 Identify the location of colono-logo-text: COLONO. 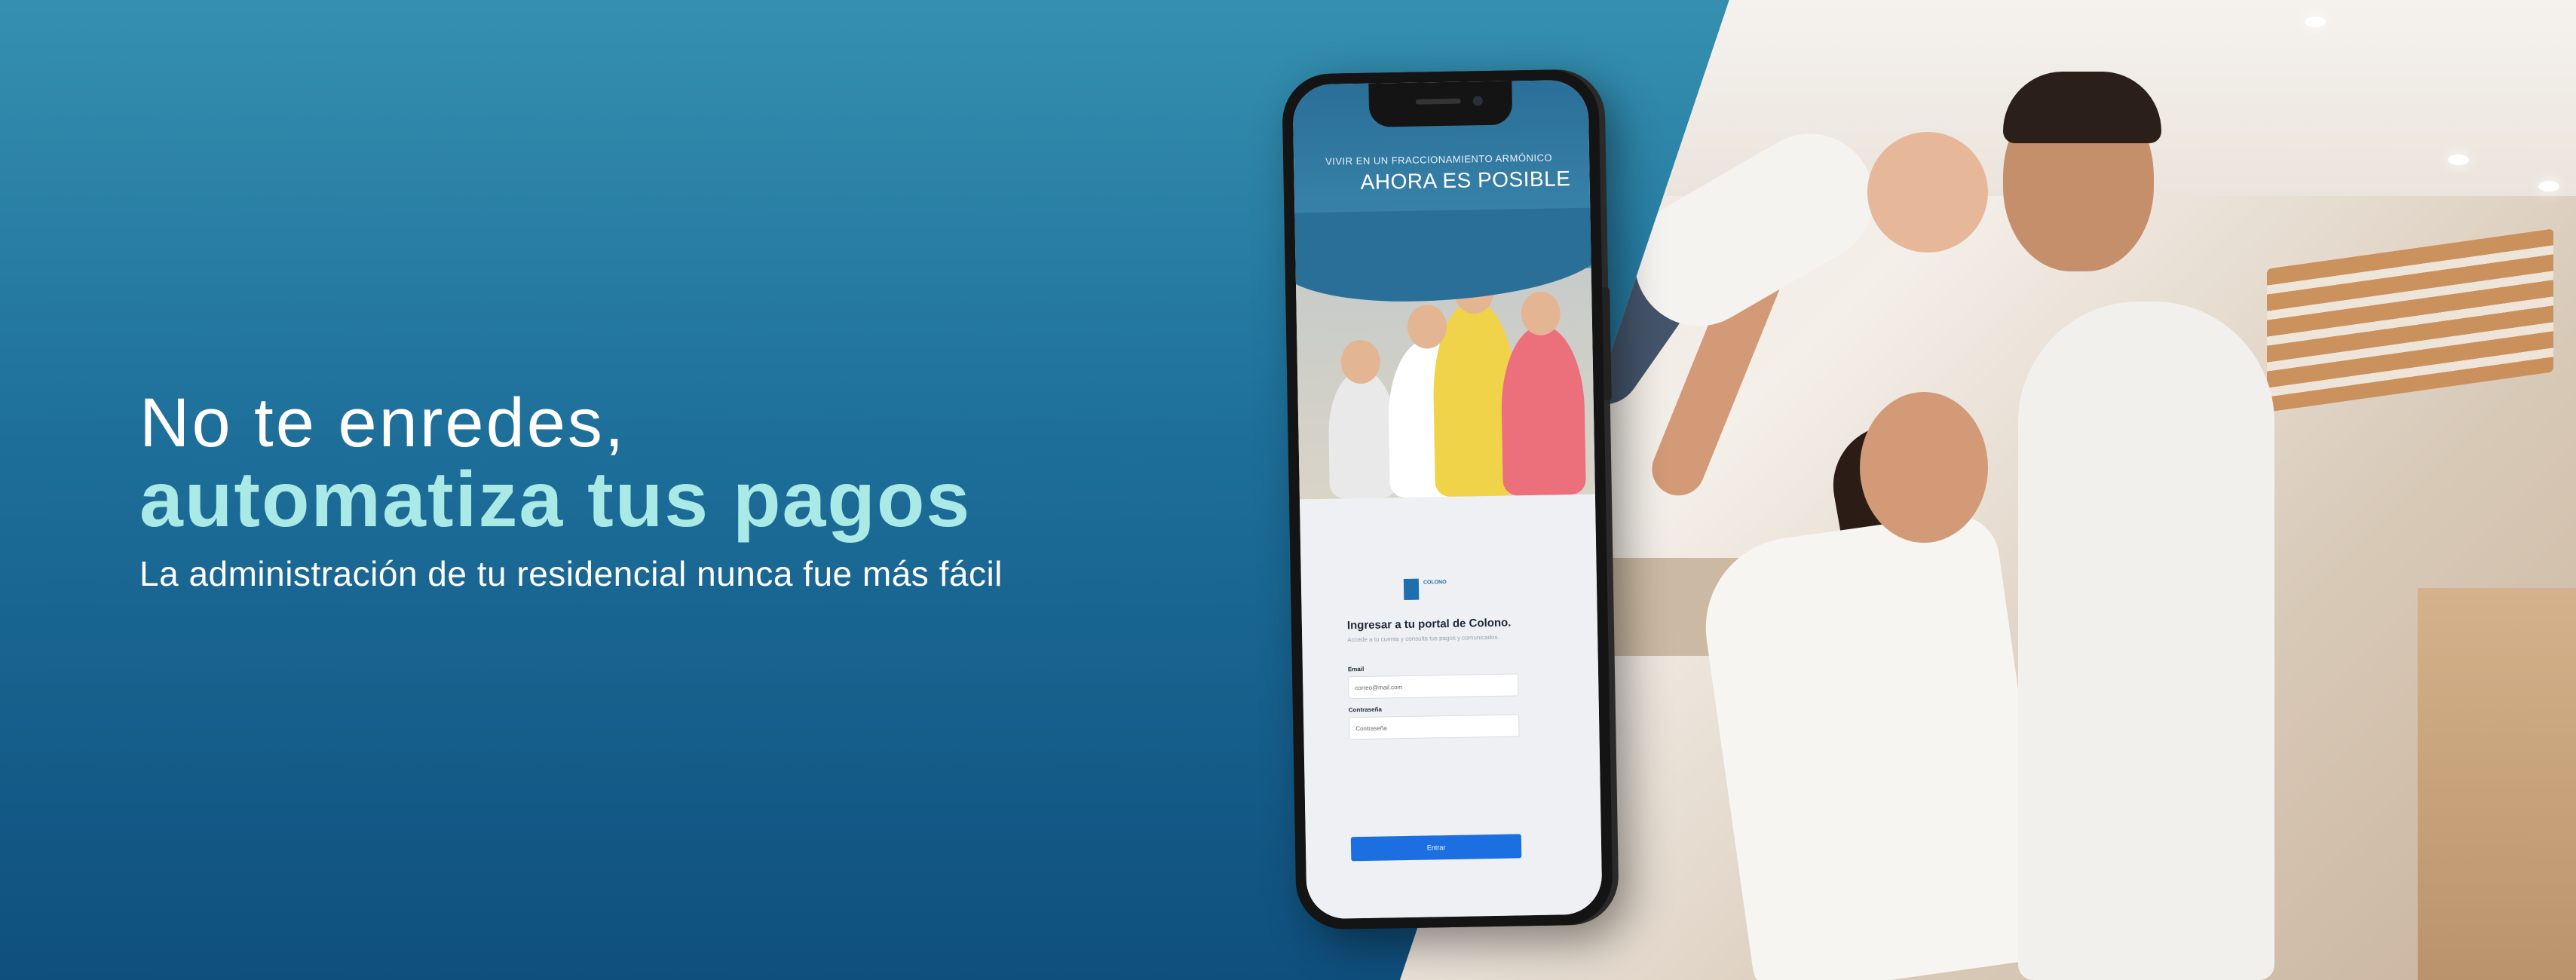
(1435, 583).